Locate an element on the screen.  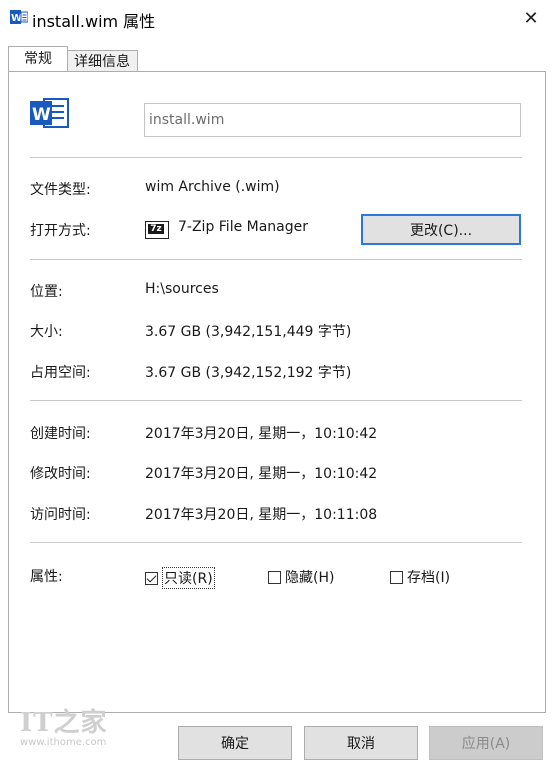
file-type-value: wim Archive (.wim) is located at coordinates (212, 187).